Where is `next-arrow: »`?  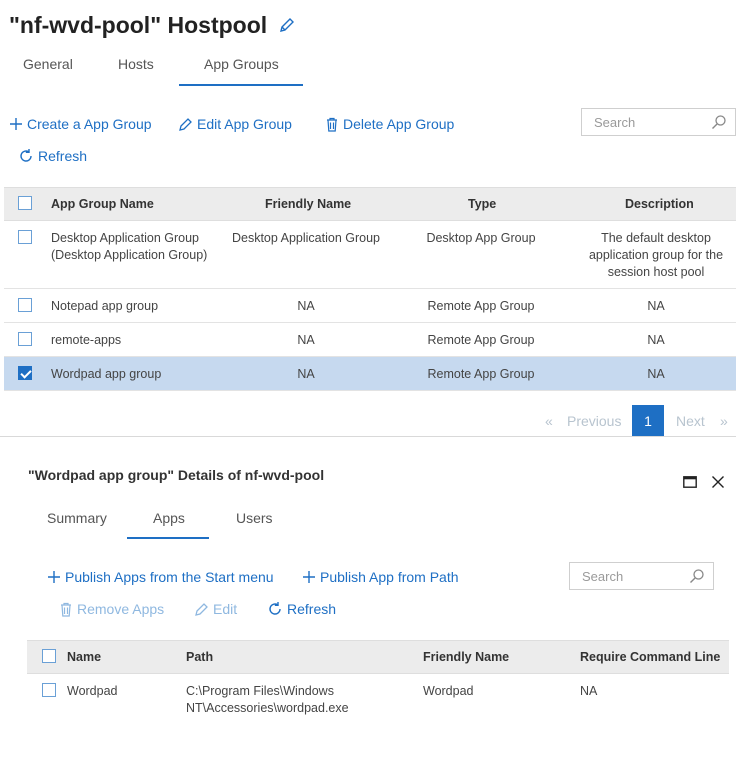 next-arrow: » is located at coordinates (724, 421).